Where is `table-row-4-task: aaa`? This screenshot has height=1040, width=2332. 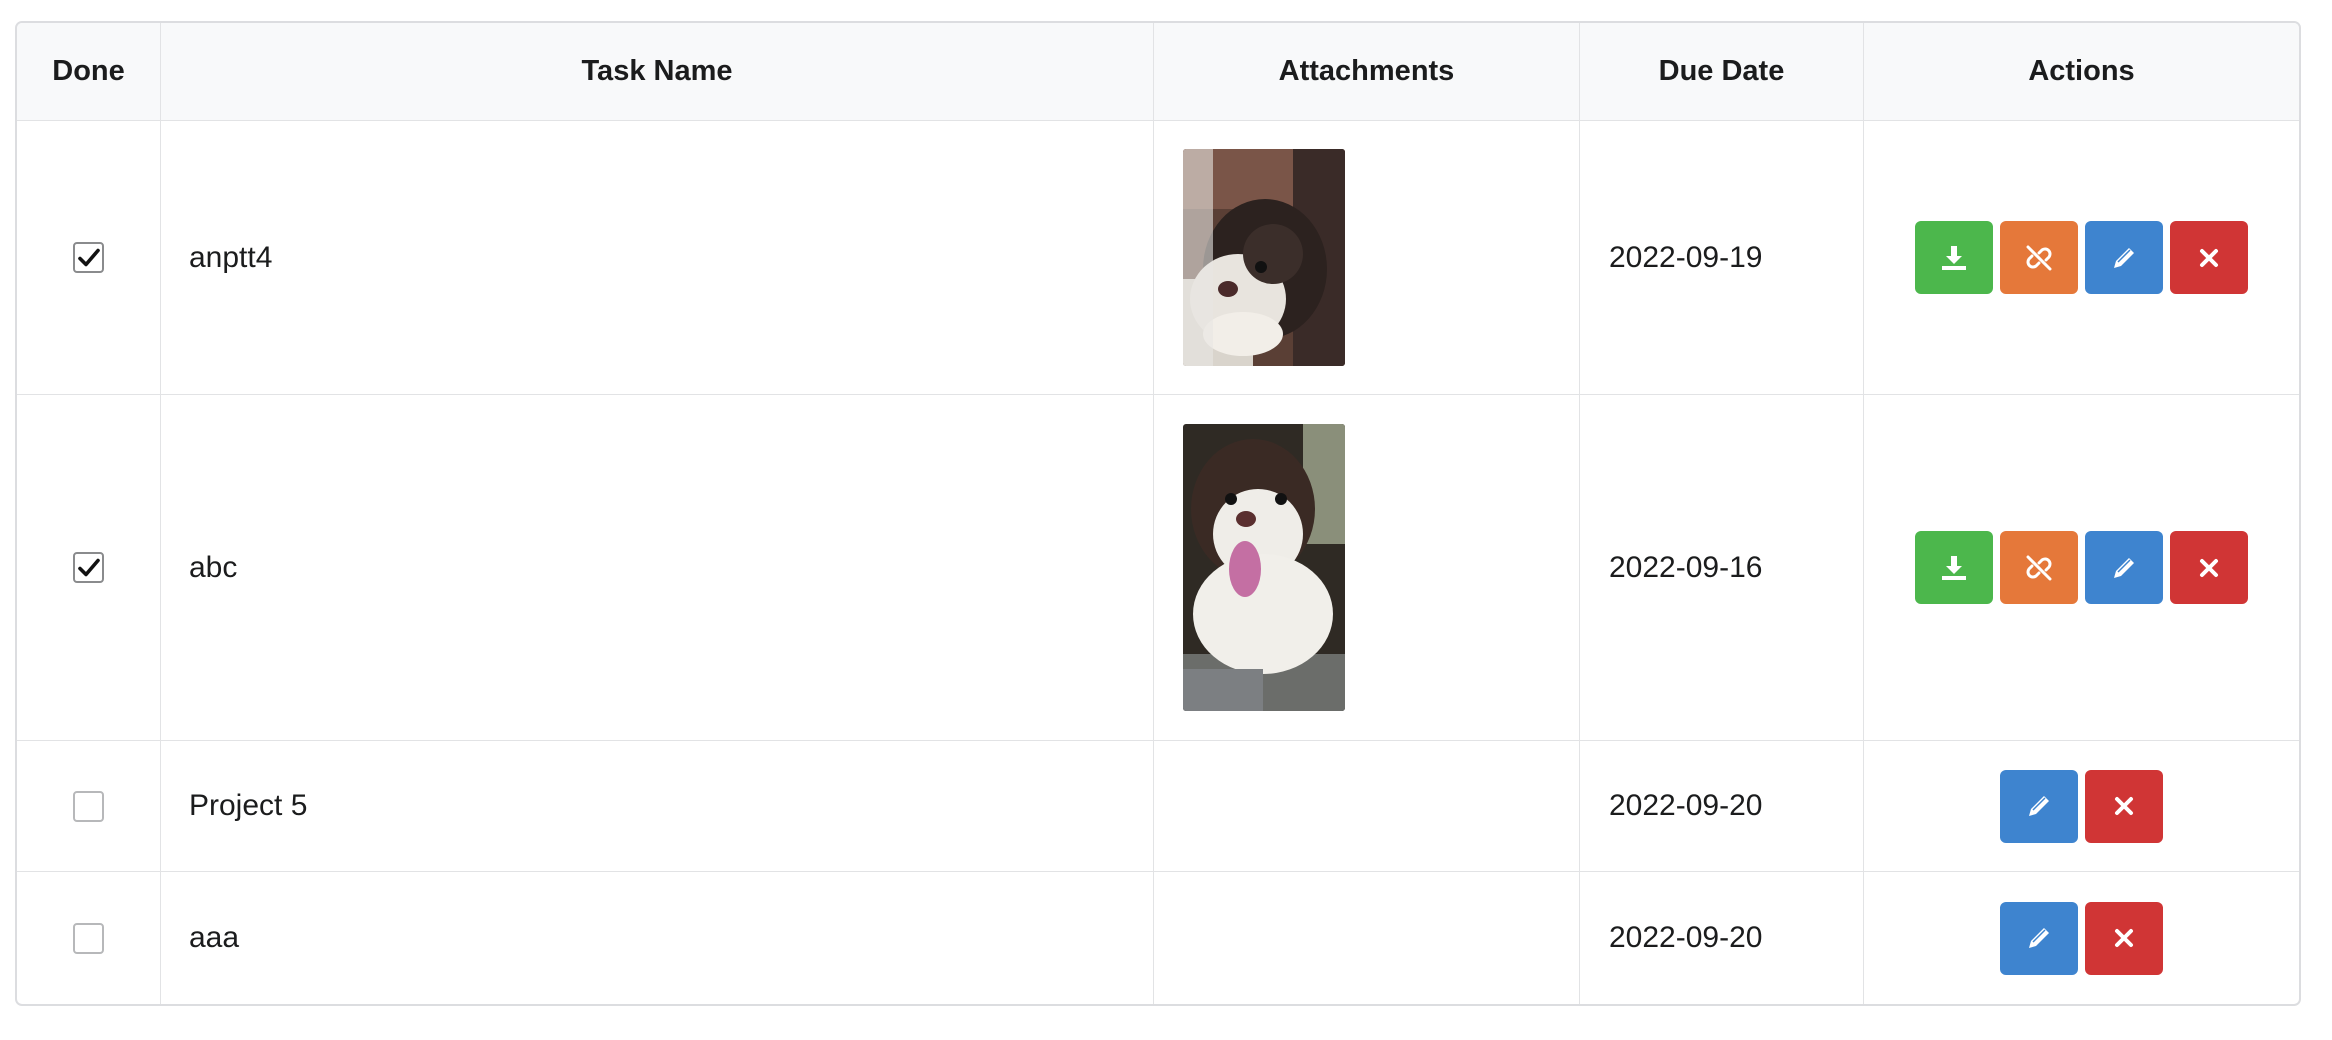
table-row-4-task: aaa is located at coordinates (657, 938).